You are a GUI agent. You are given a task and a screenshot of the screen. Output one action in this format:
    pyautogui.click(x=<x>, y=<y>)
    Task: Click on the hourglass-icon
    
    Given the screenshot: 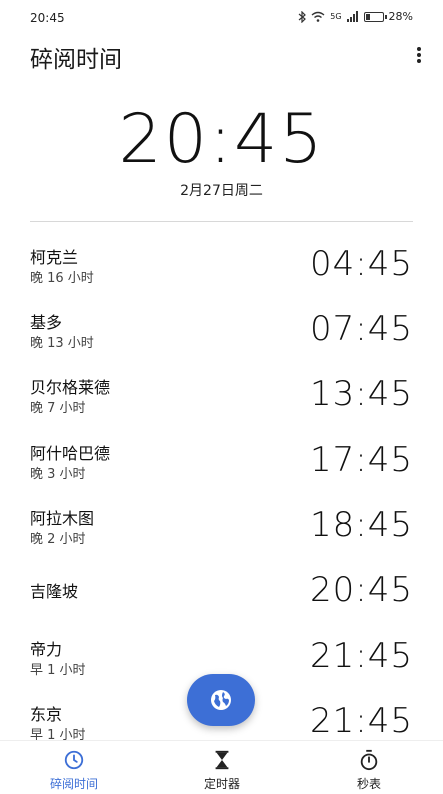 What is the action you would take?
    pyautogui.click(x=222, y=760)
    